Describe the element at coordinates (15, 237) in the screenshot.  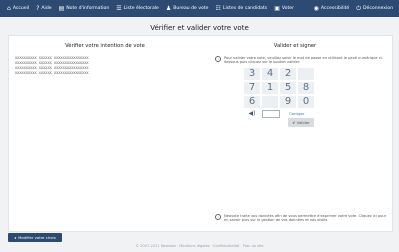
I see `back-icon: ◂` at that location.